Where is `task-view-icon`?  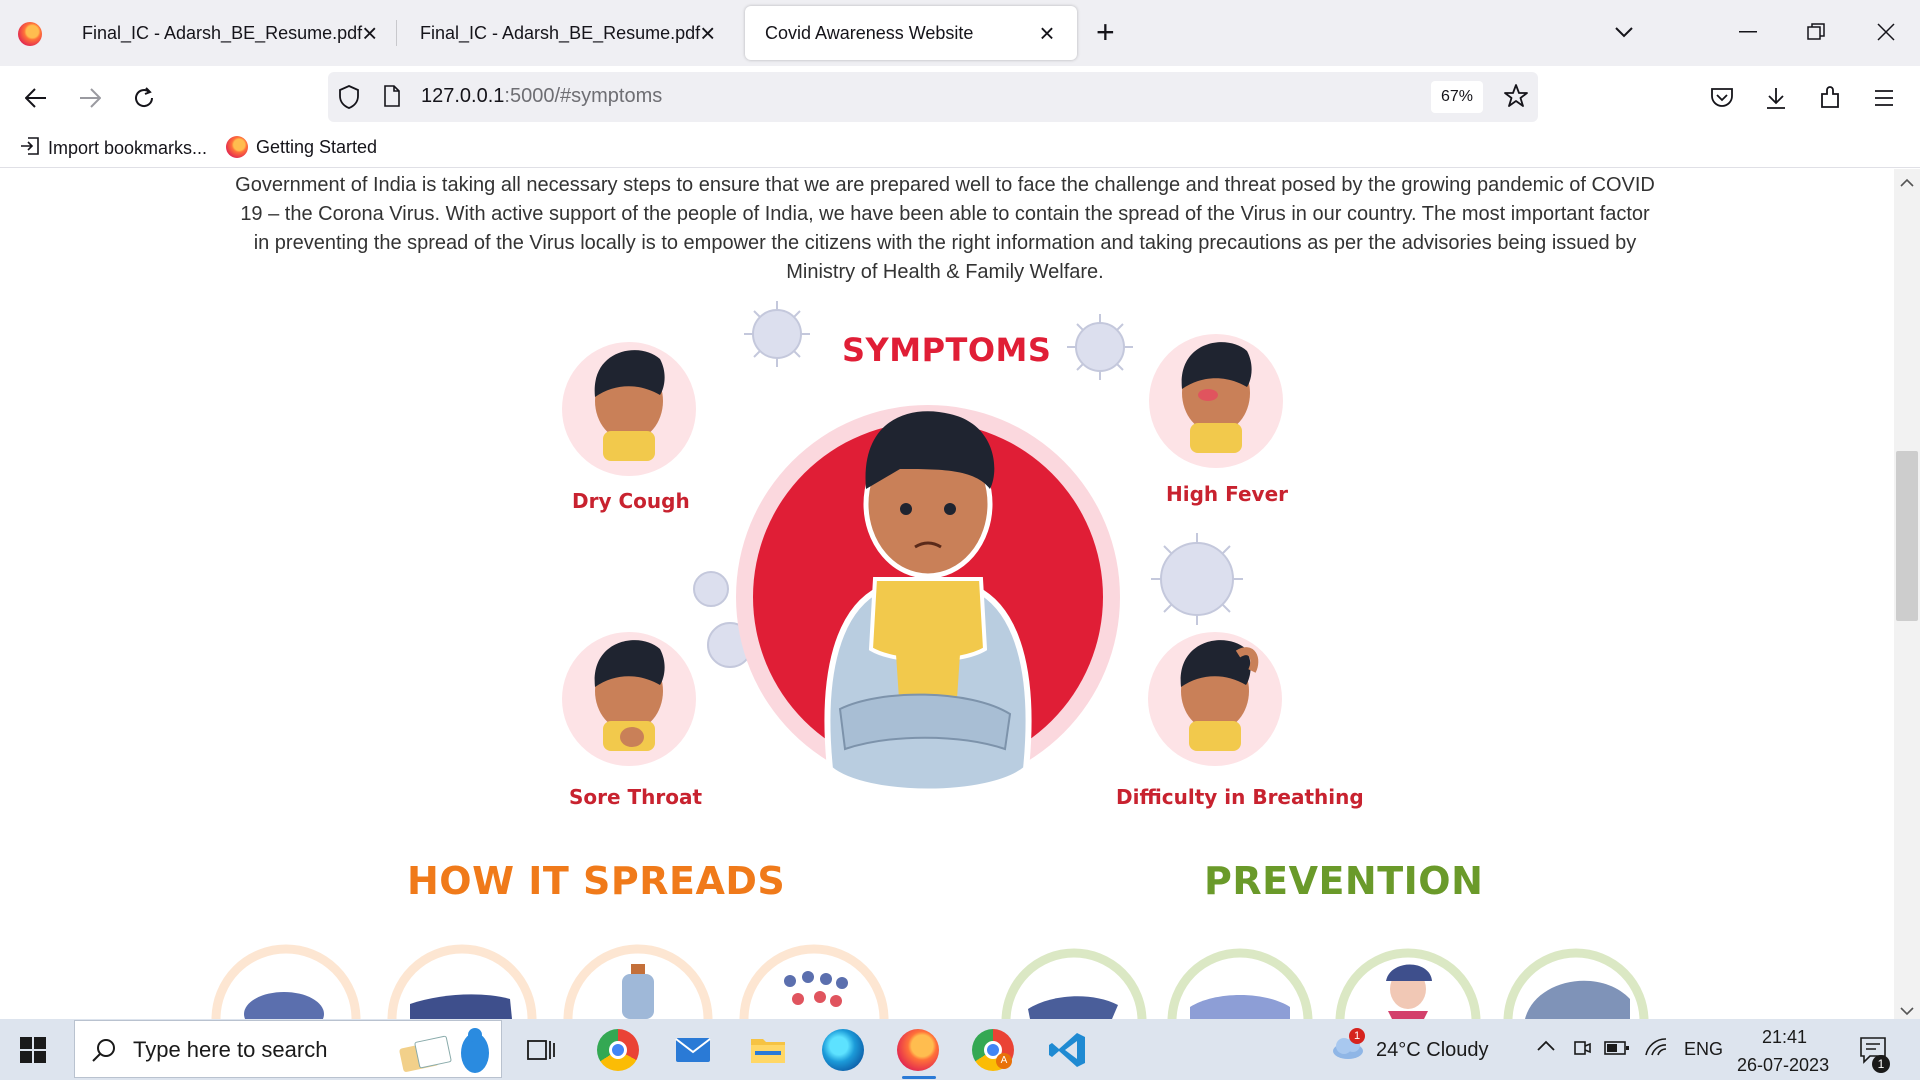
task-view-icon is located at coordinates (541, 1050).